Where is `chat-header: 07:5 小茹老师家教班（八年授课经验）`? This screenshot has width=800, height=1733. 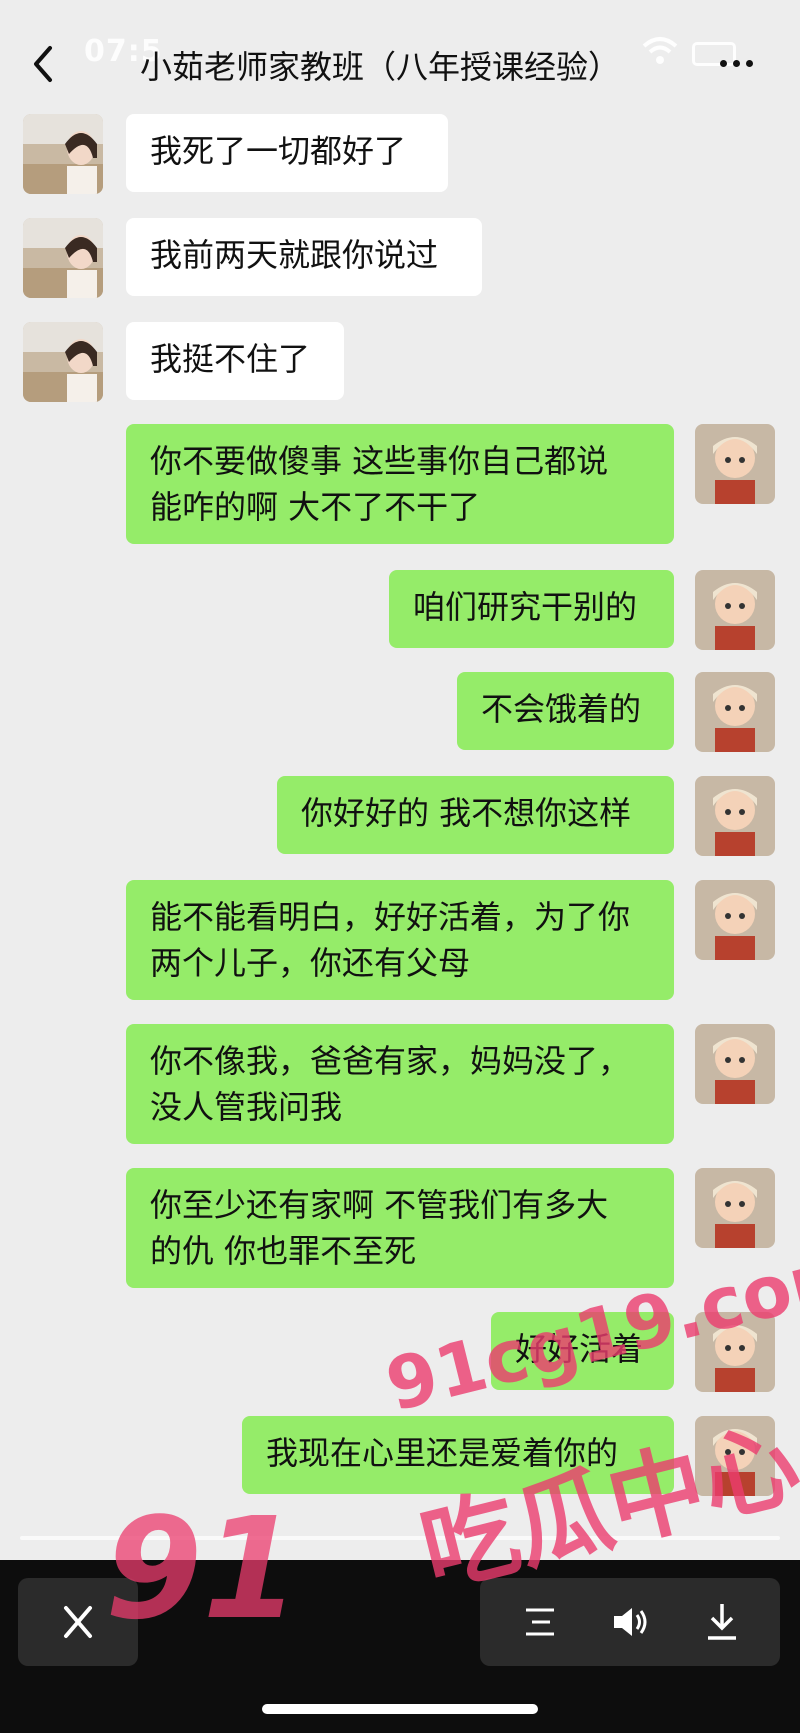 chat-header: 07:5 小茹老师家教班（八年授课经验） is located at coordinates (400, 52).